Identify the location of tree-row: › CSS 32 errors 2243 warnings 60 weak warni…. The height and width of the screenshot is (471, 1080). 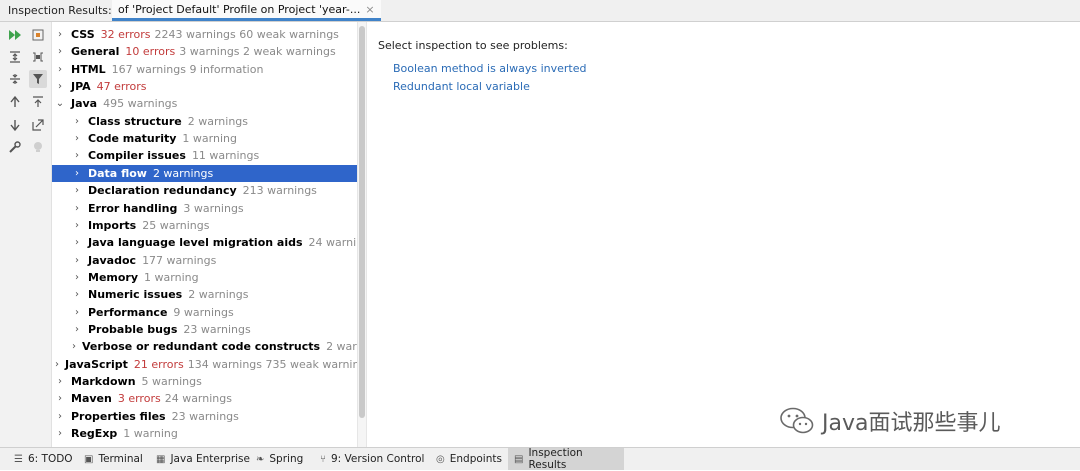
(204, 34).